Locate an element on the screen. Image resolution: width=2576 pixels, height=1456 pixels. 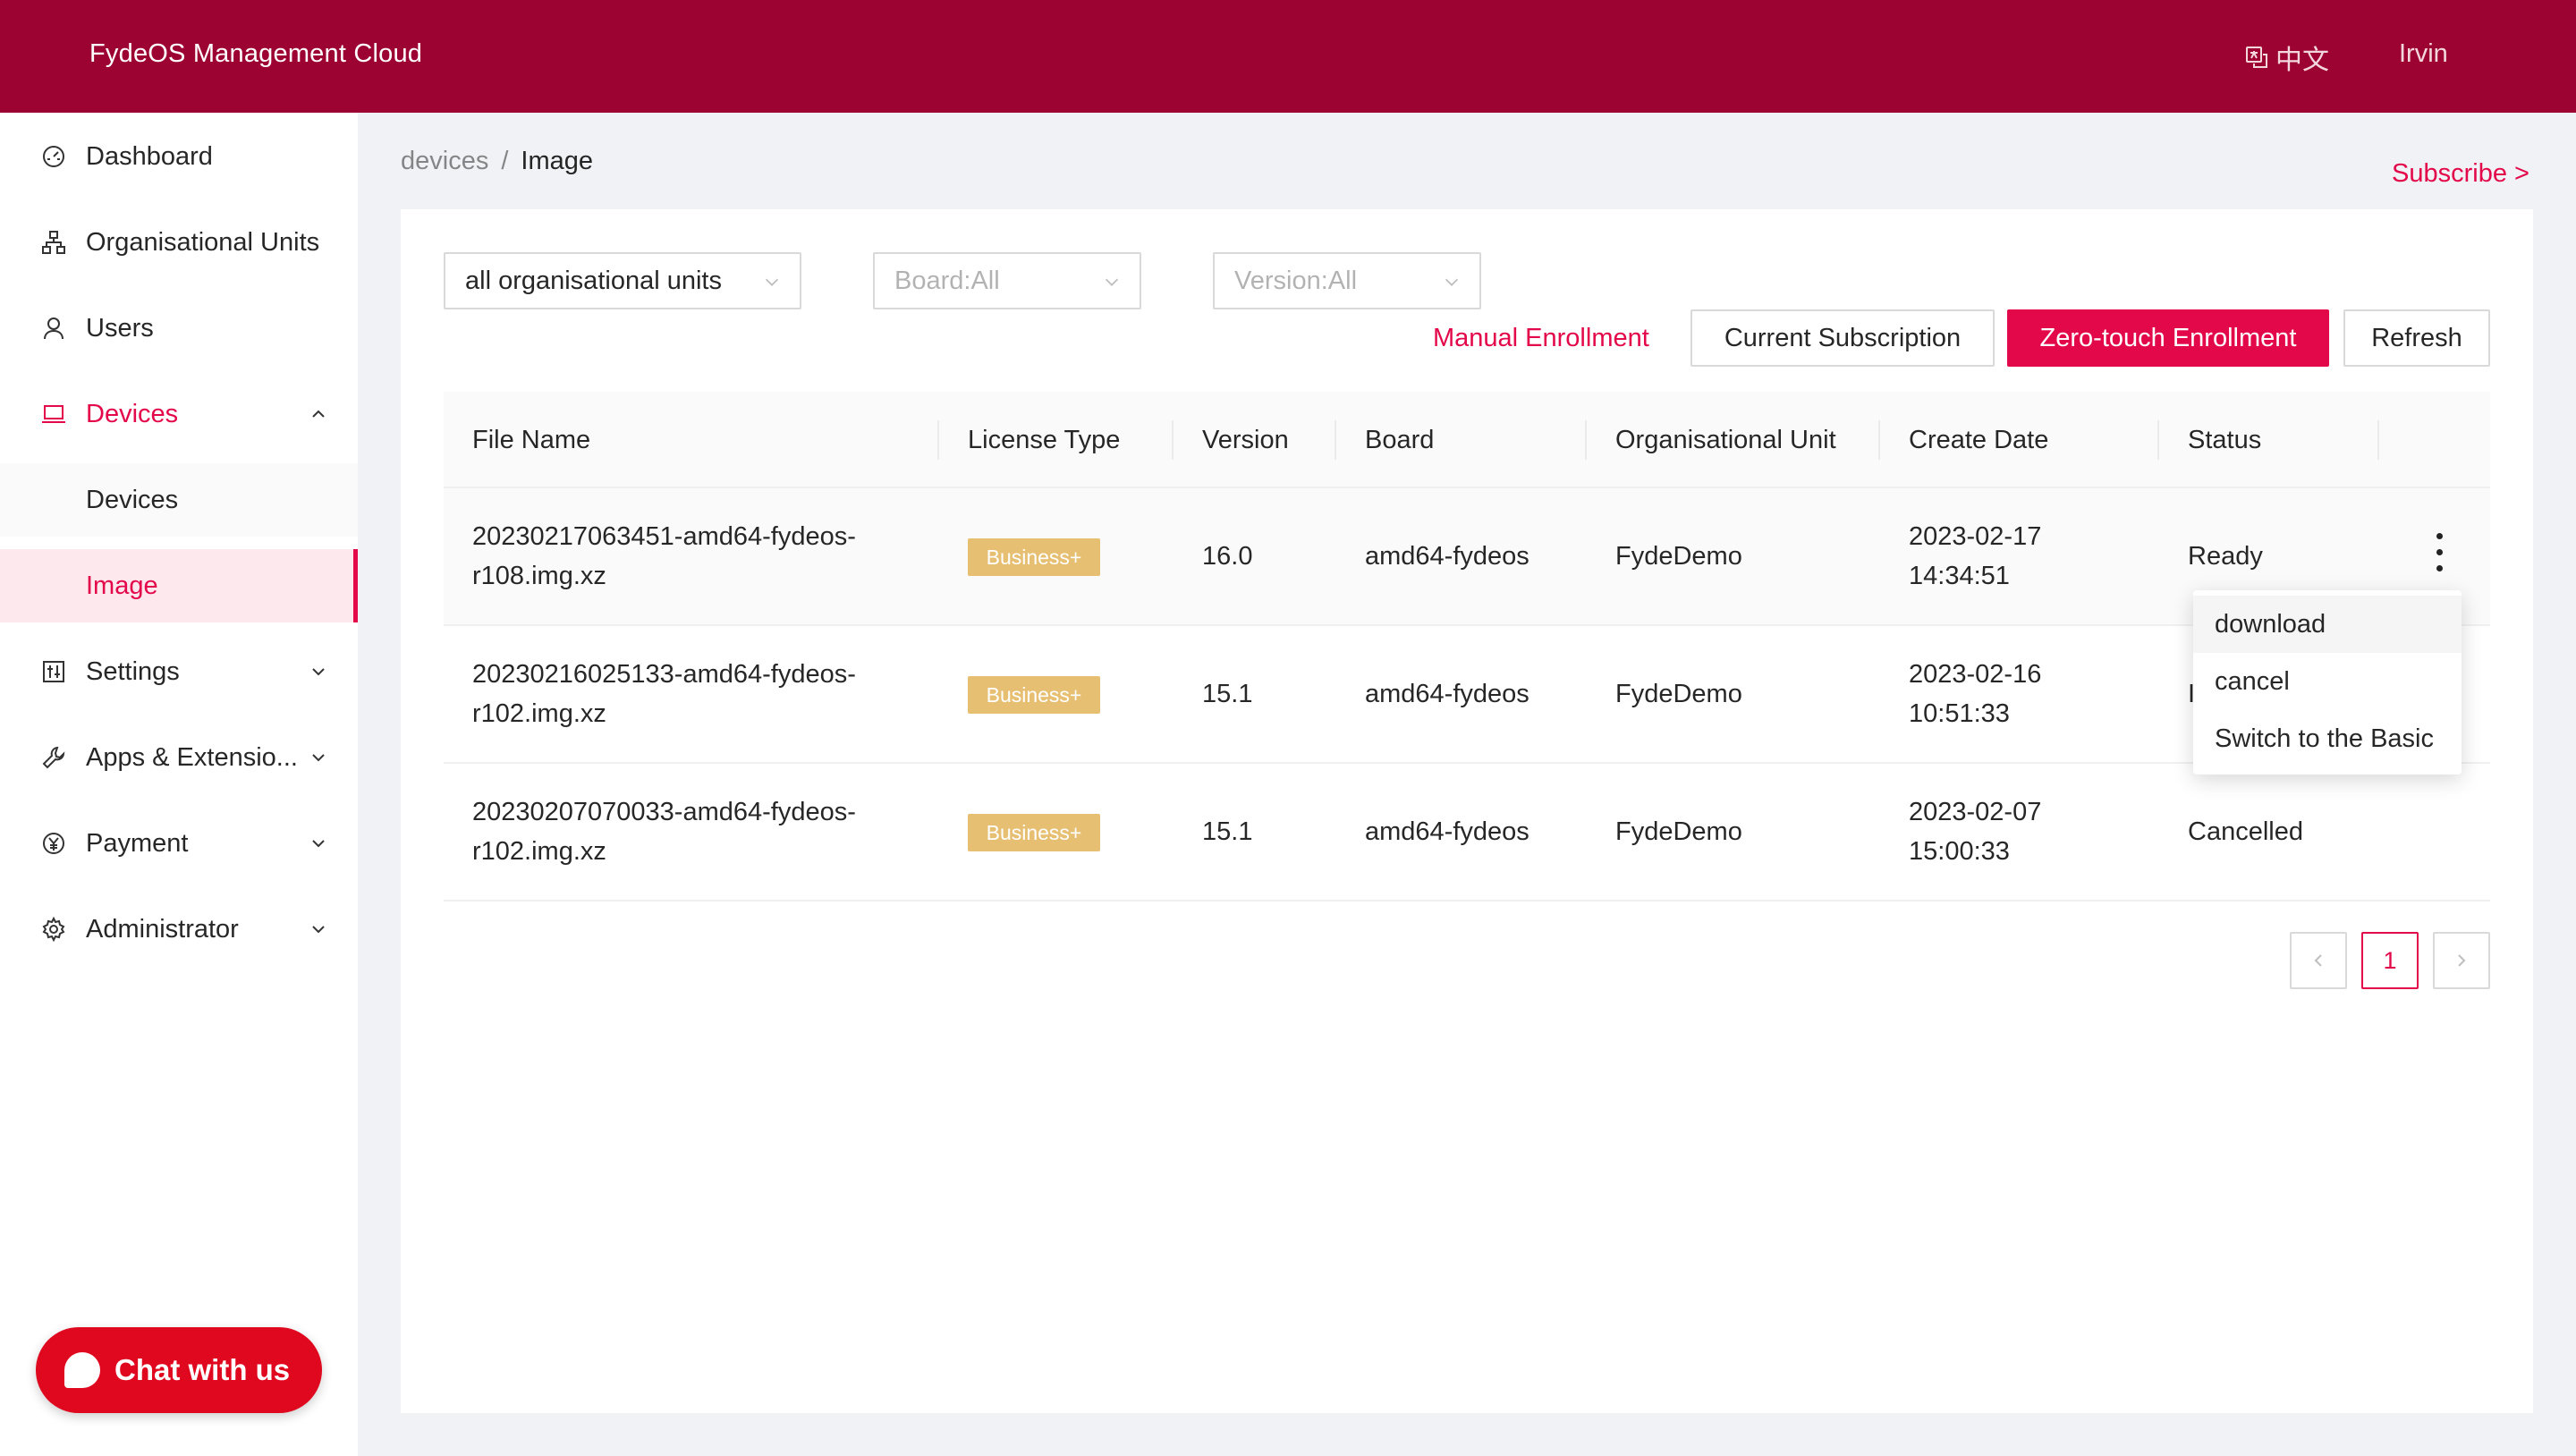
org-unit-select: all organisational units is located at coordinates (622, 280).